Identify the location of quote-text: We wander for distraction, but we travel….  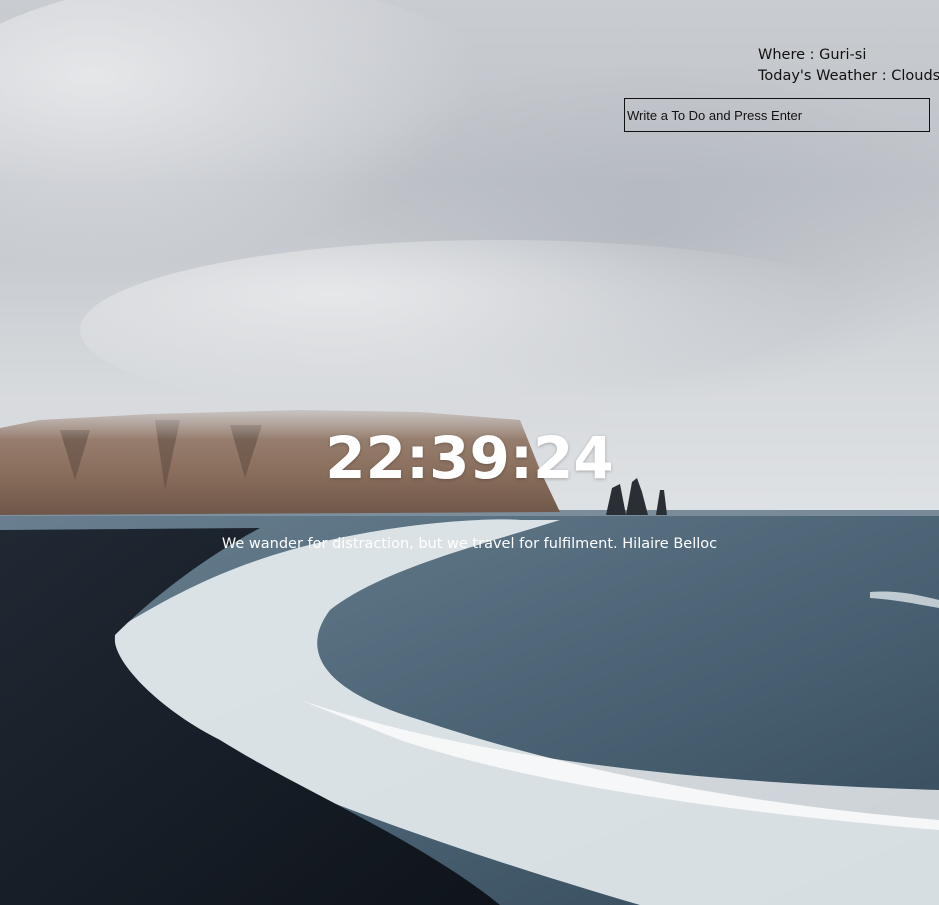
(419, 544).